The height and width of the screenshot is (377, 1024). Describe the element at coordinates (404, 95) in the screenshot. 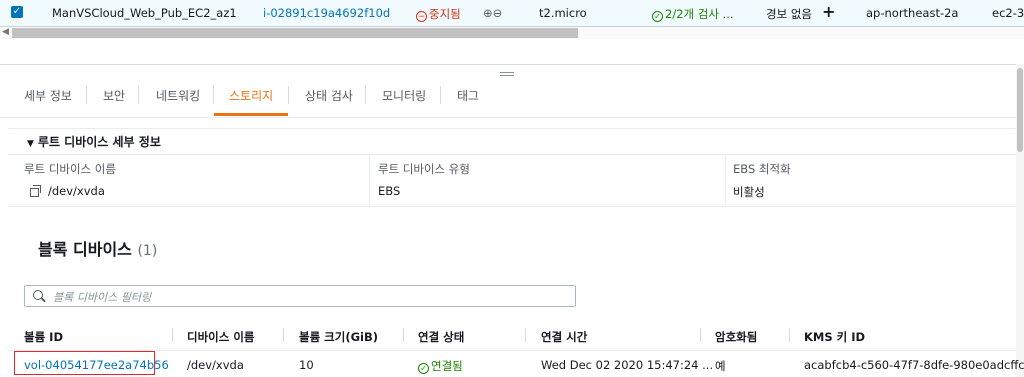

I see `tab-monitoring: 모니터링` at that location.